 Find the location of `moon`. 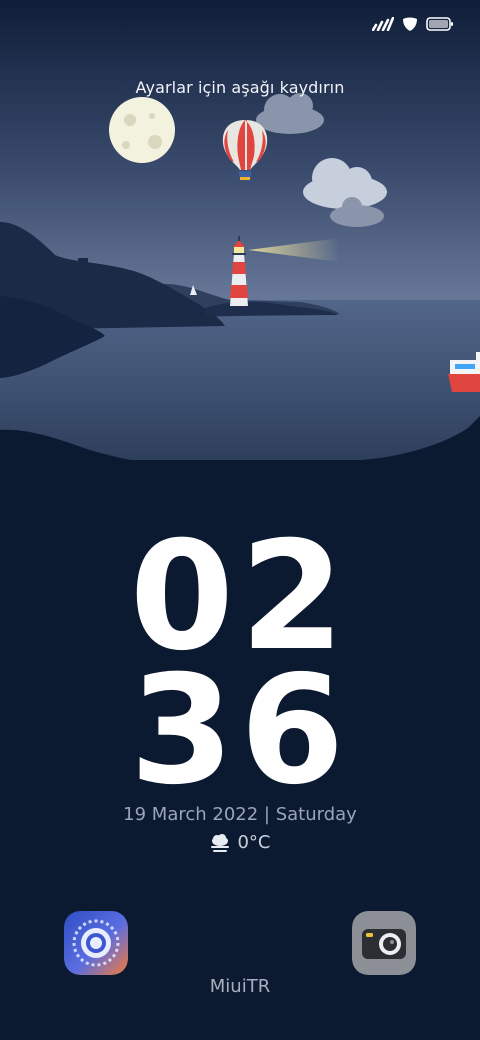

moon is located at coordinates (142, 130).